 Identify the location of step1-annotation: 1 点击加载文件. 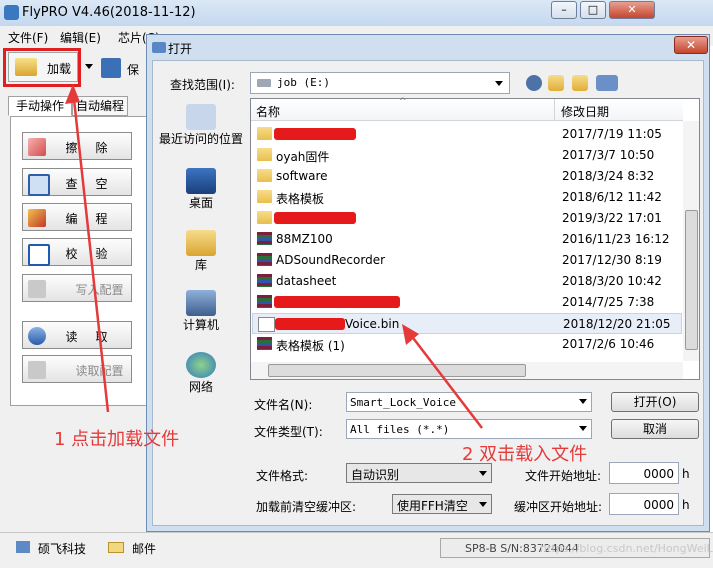
(117, 439).